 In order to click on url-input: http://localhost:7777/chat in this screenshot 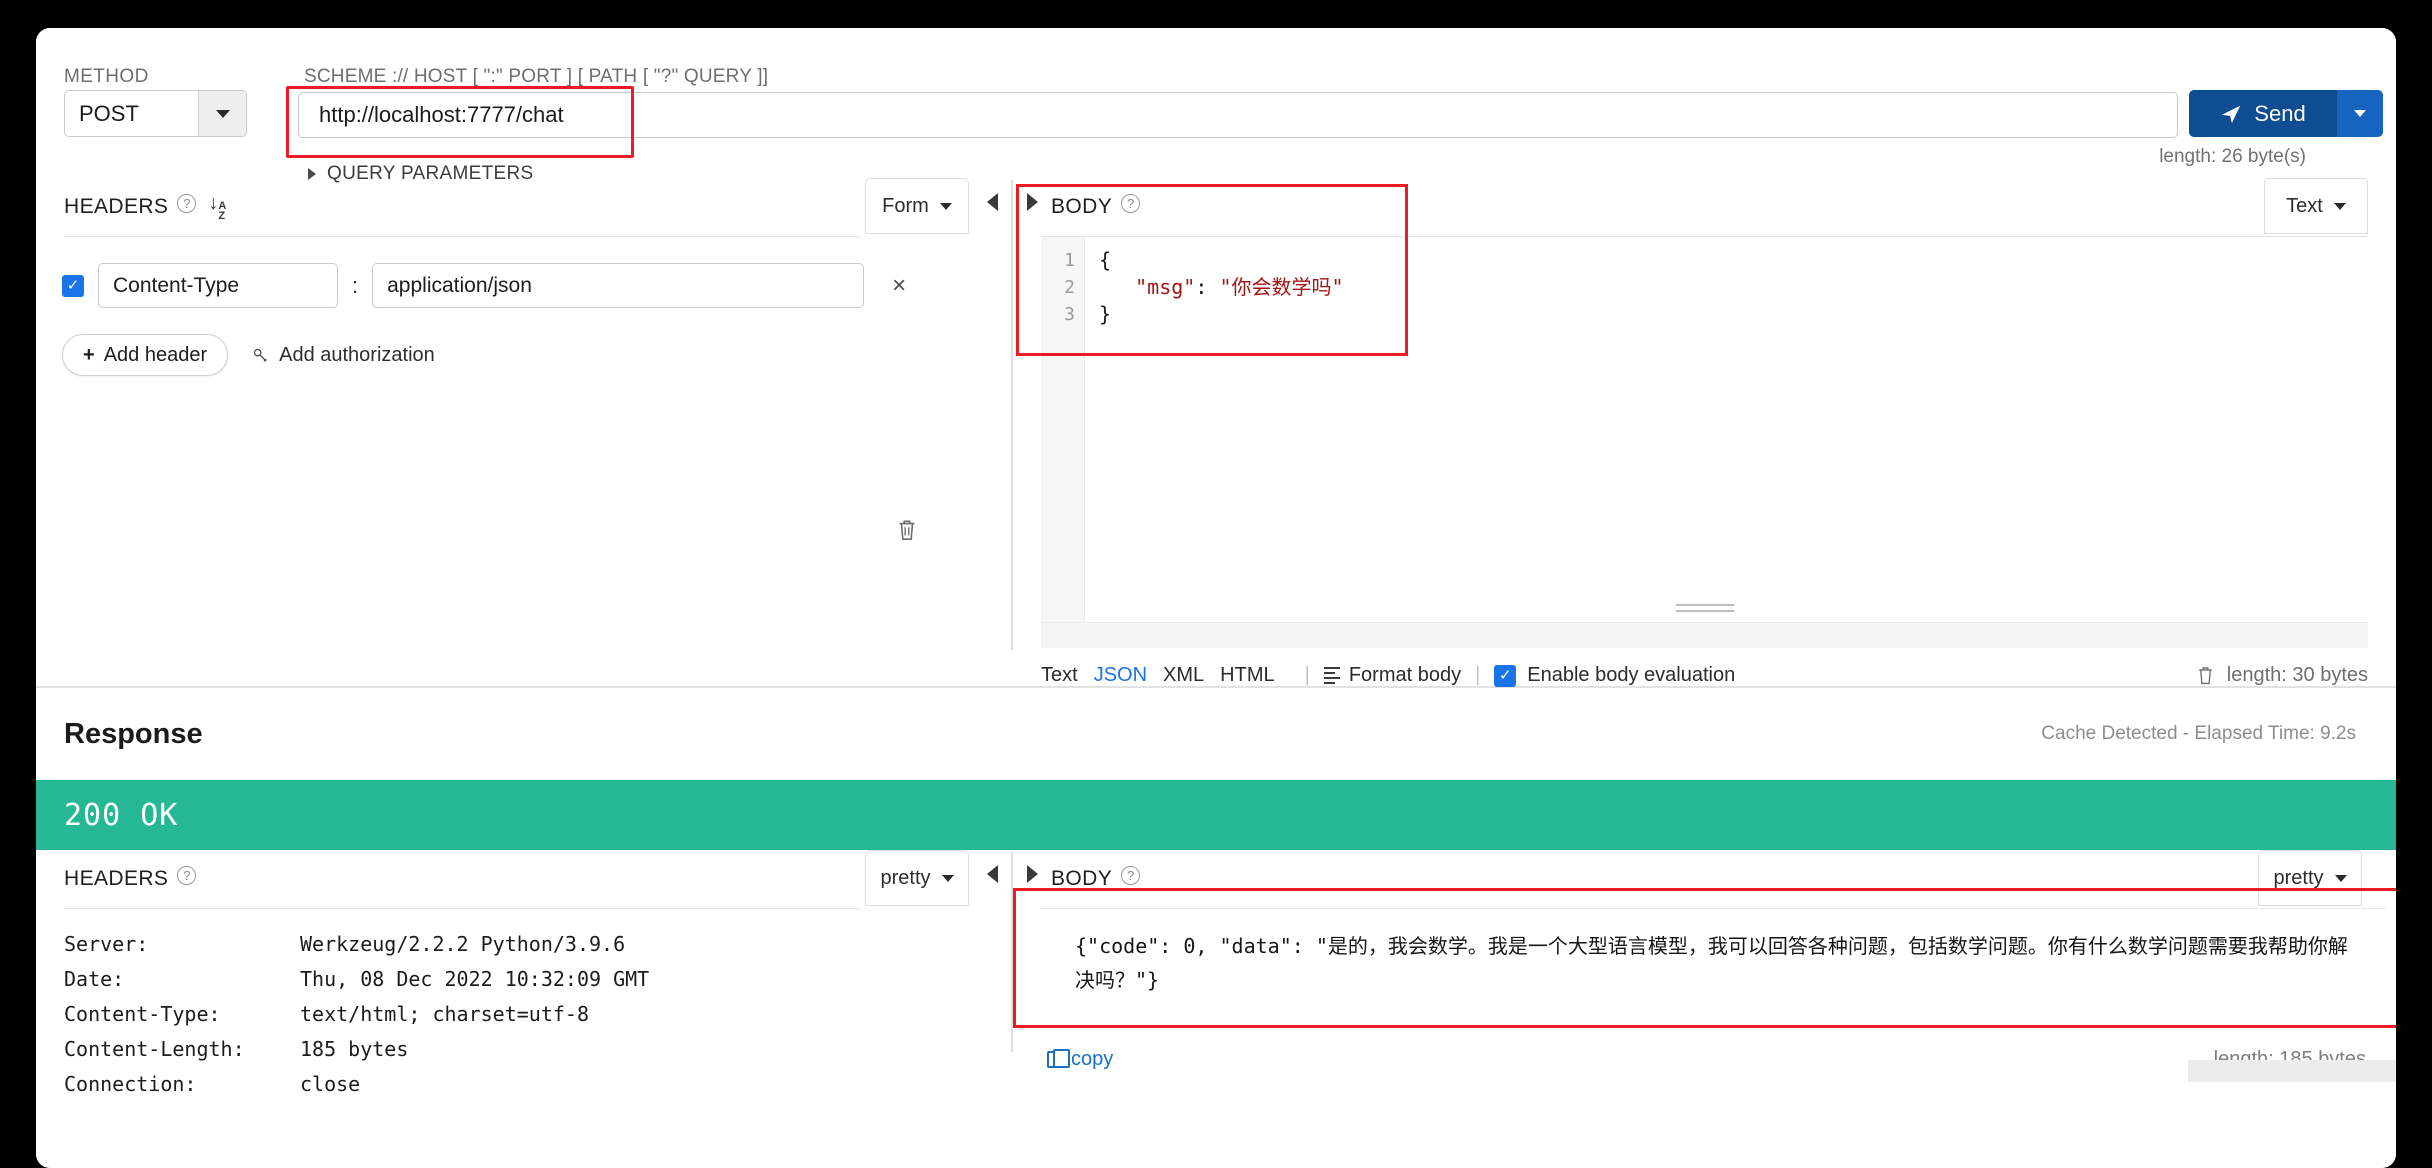, I will do `click(1238, 115)`.